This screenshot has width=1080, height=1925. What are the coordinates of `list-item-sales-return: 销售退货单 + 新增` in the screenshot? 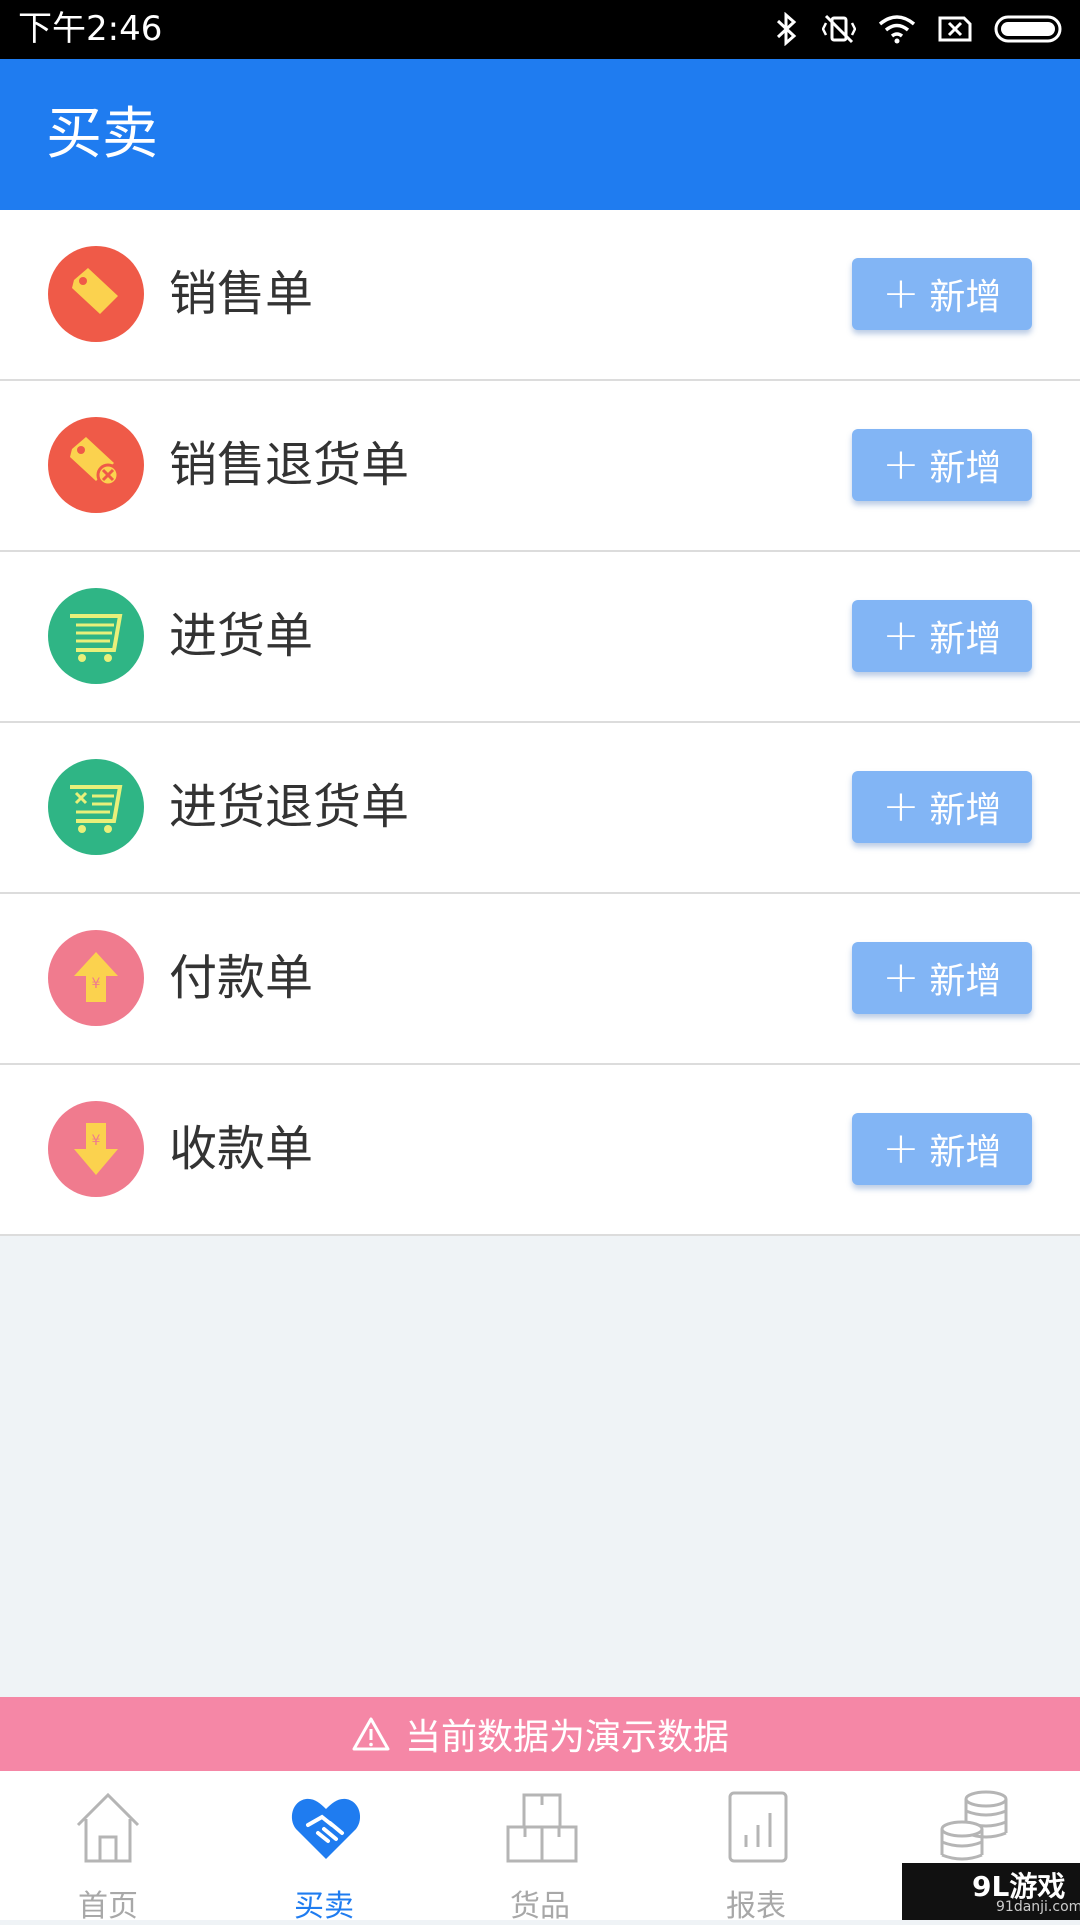 It's located at (540, 466).